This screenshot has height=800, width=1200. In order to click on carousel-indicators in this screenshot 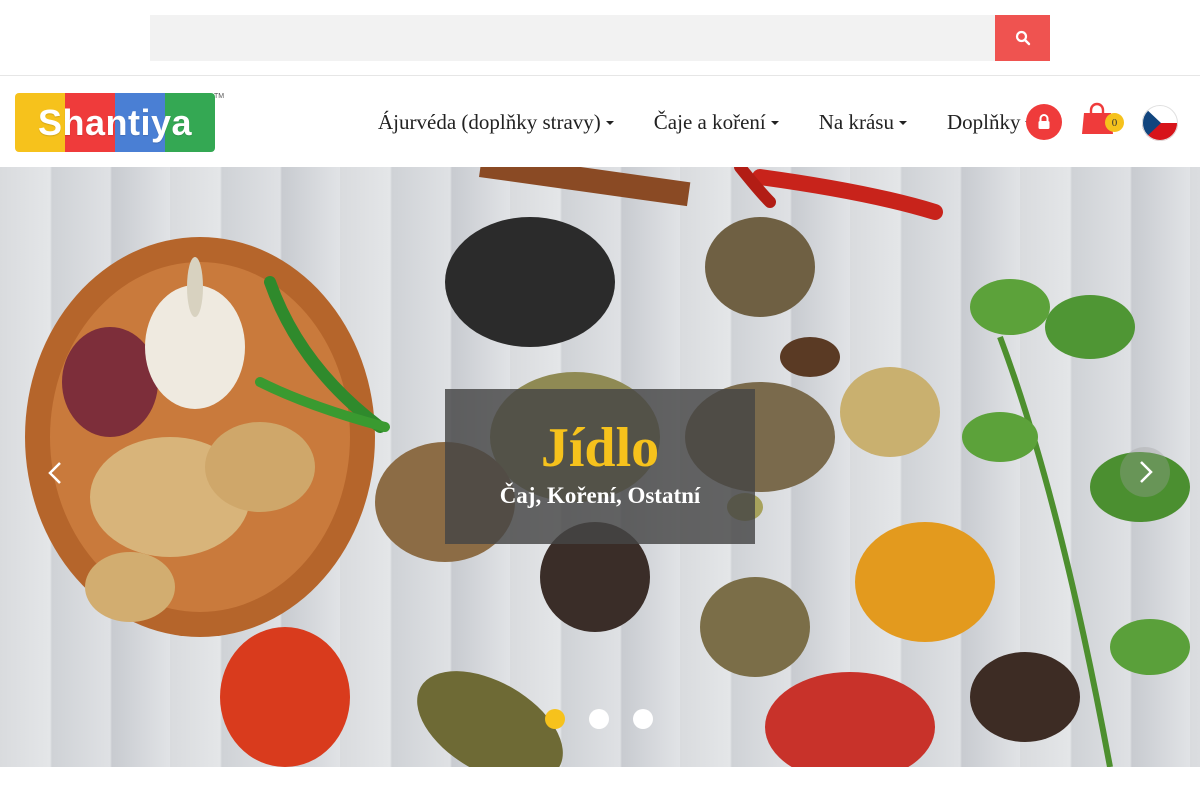, I will do `click(611, 719)`.